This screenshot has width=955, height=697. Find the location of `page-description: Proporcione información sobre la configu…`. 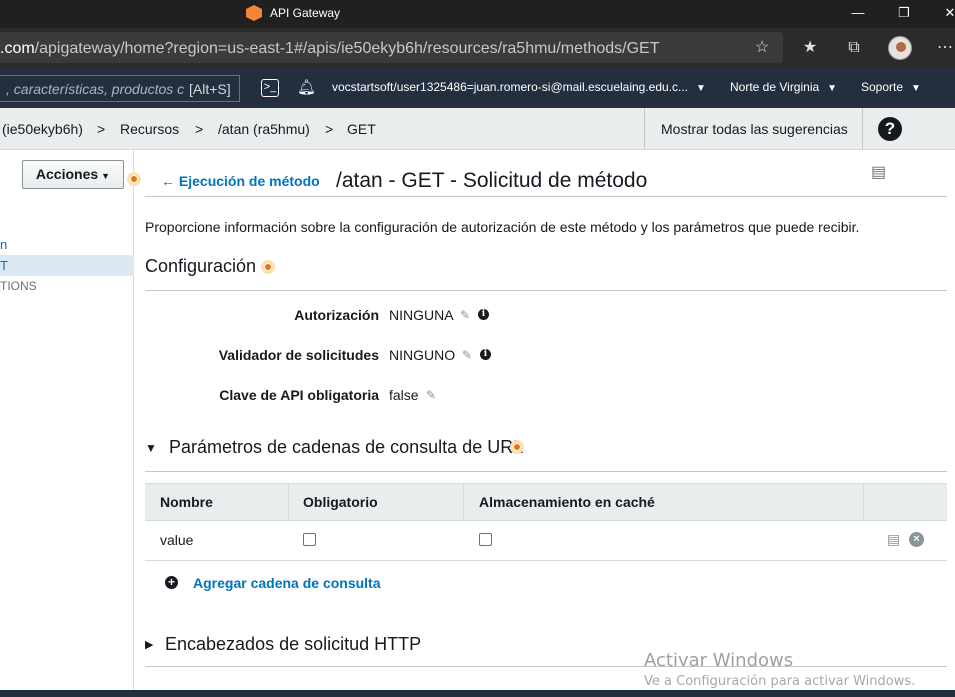

page-description: Proporcione información sobre la configu… is located at coordinates (502, 227).